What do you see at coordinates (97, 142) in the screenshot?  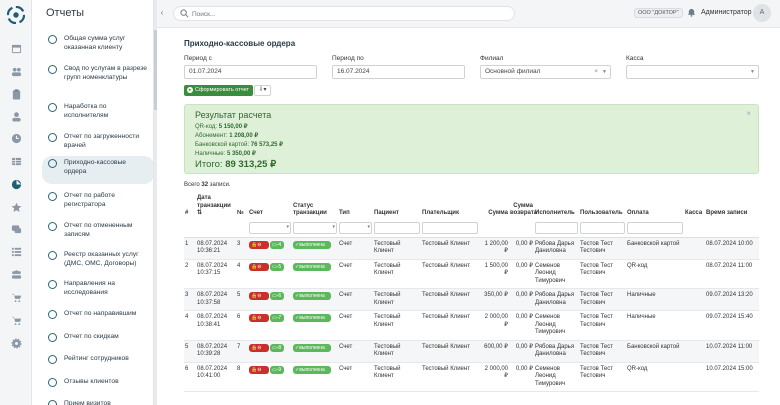 I see `menu-item-doctor-load: Отчет по загруженности врачей` at bounding box center [97, 142].